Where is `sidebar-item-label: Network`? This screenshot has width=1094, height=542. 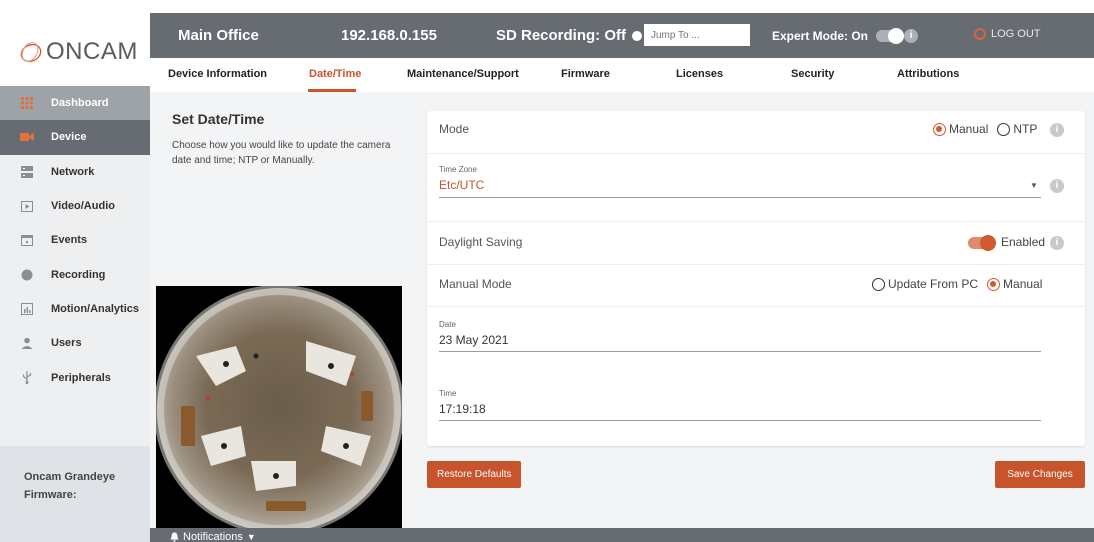
sidebar-item-label: Network is located at coordinates (73, 171).